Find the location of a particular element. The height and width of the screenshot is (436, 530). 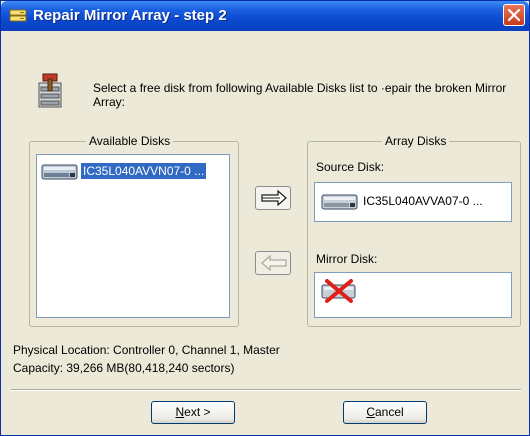

arrow-right-icon is located at coordinates (274, 198).